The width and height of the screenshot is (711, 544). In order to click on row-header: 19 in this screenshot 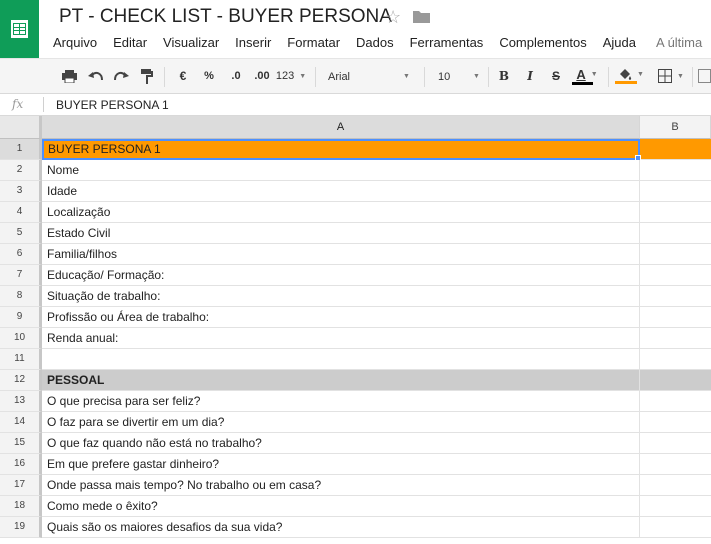, I will do `click(21, 527)`.